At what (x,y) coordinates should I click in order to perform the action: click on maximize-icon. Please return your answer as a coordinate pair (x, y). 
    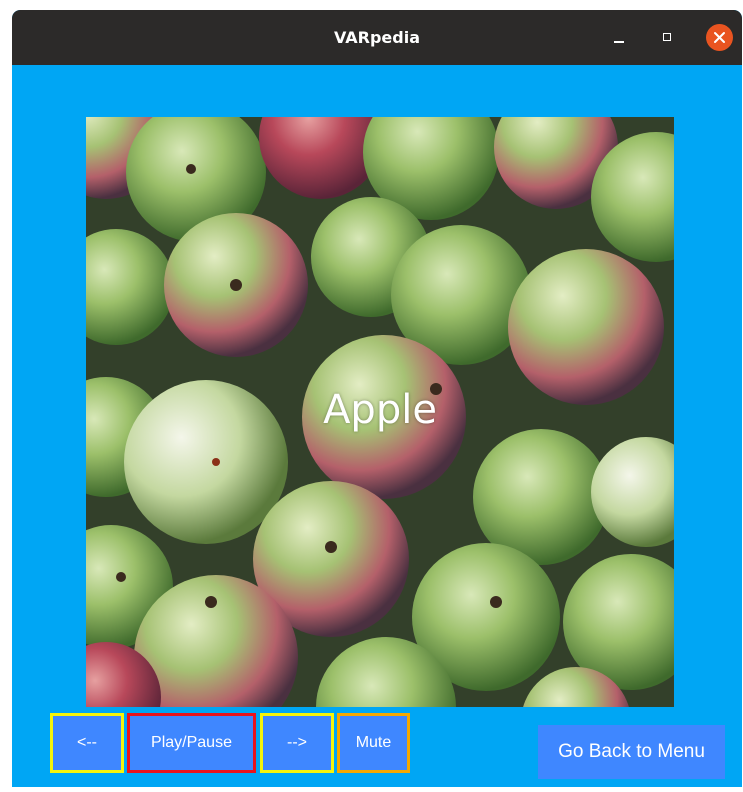
    Looking at the image, I should click on (667, 37).